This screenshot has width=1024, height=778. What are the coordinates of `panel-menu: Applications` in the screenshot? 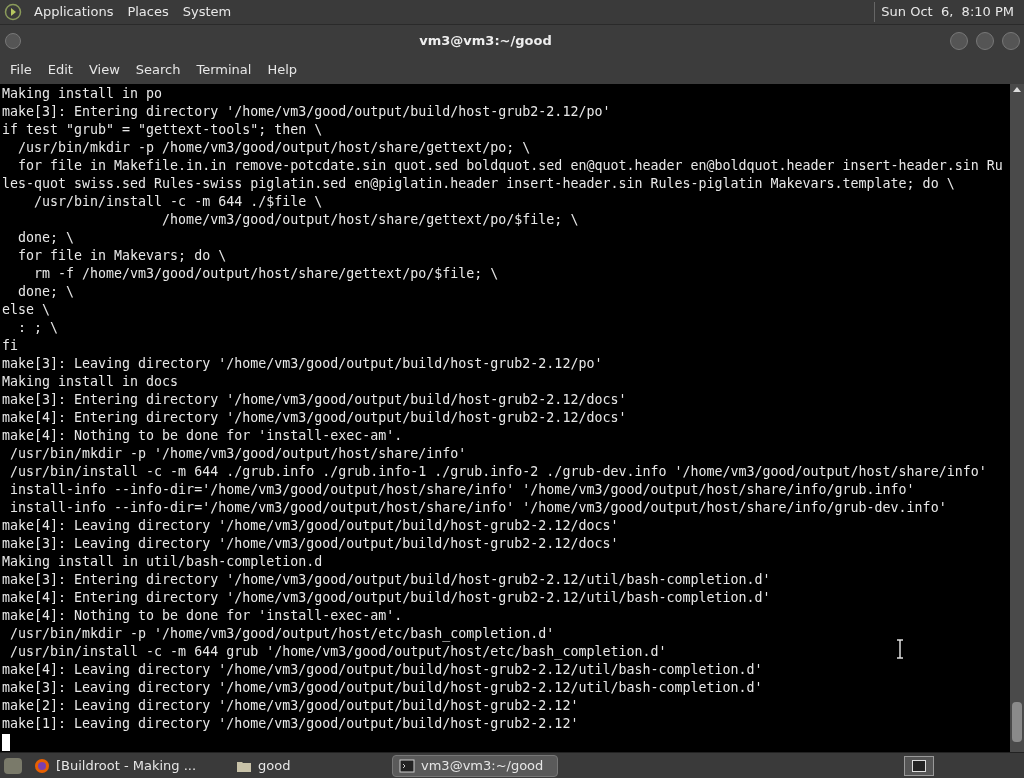 It's located at (74, 12).